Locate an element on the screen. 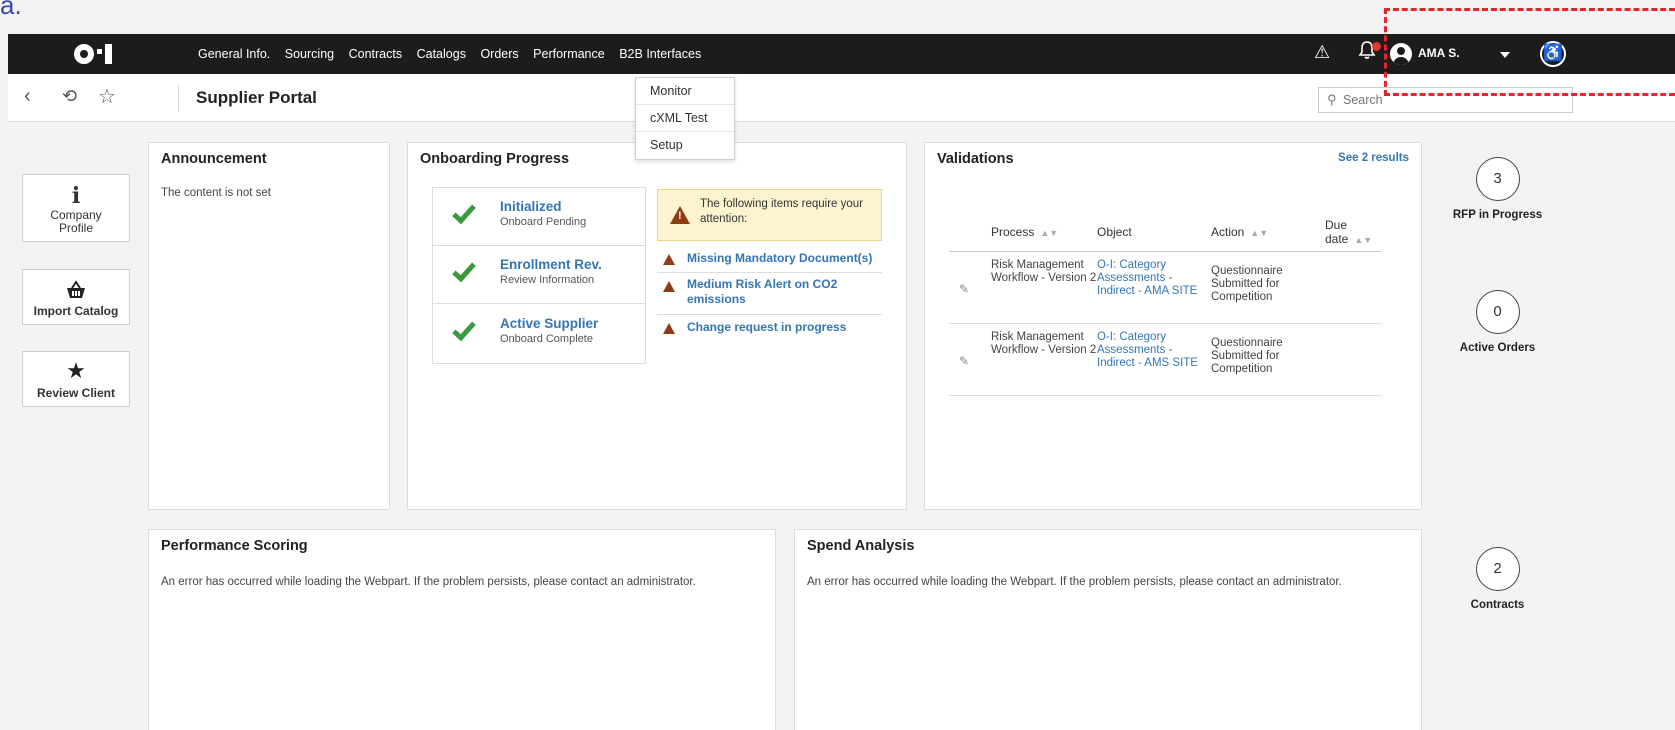  warning-icon: ⚠ is located at coordinates (1322, 52).